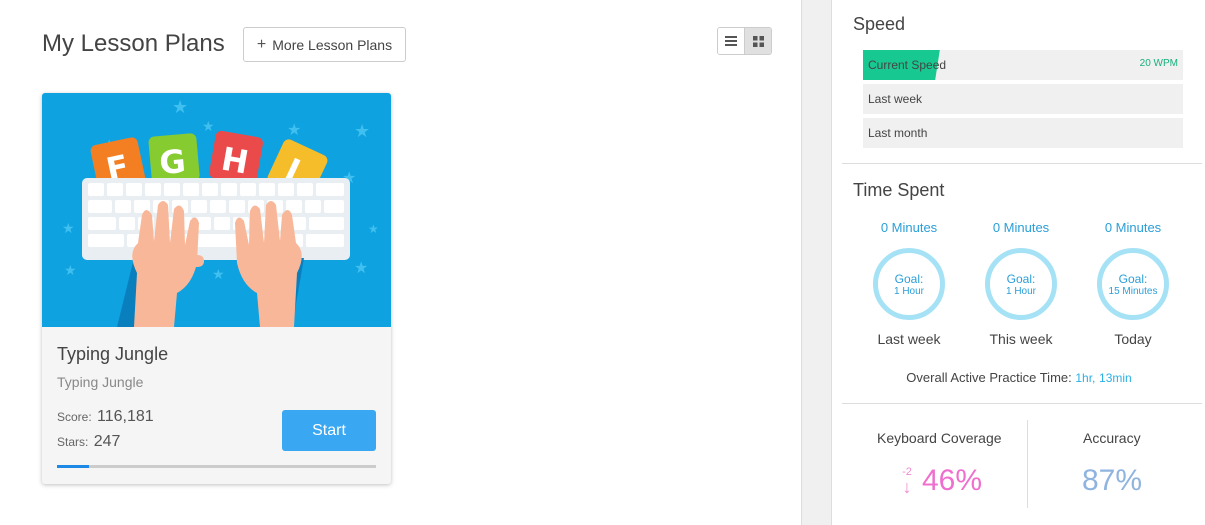 Image resolution: width=1205 pixels, height=525 pixels. I want to click on time-last-week: 0 Minutes Goal: 1 Hour Last week, so click(909, 283).